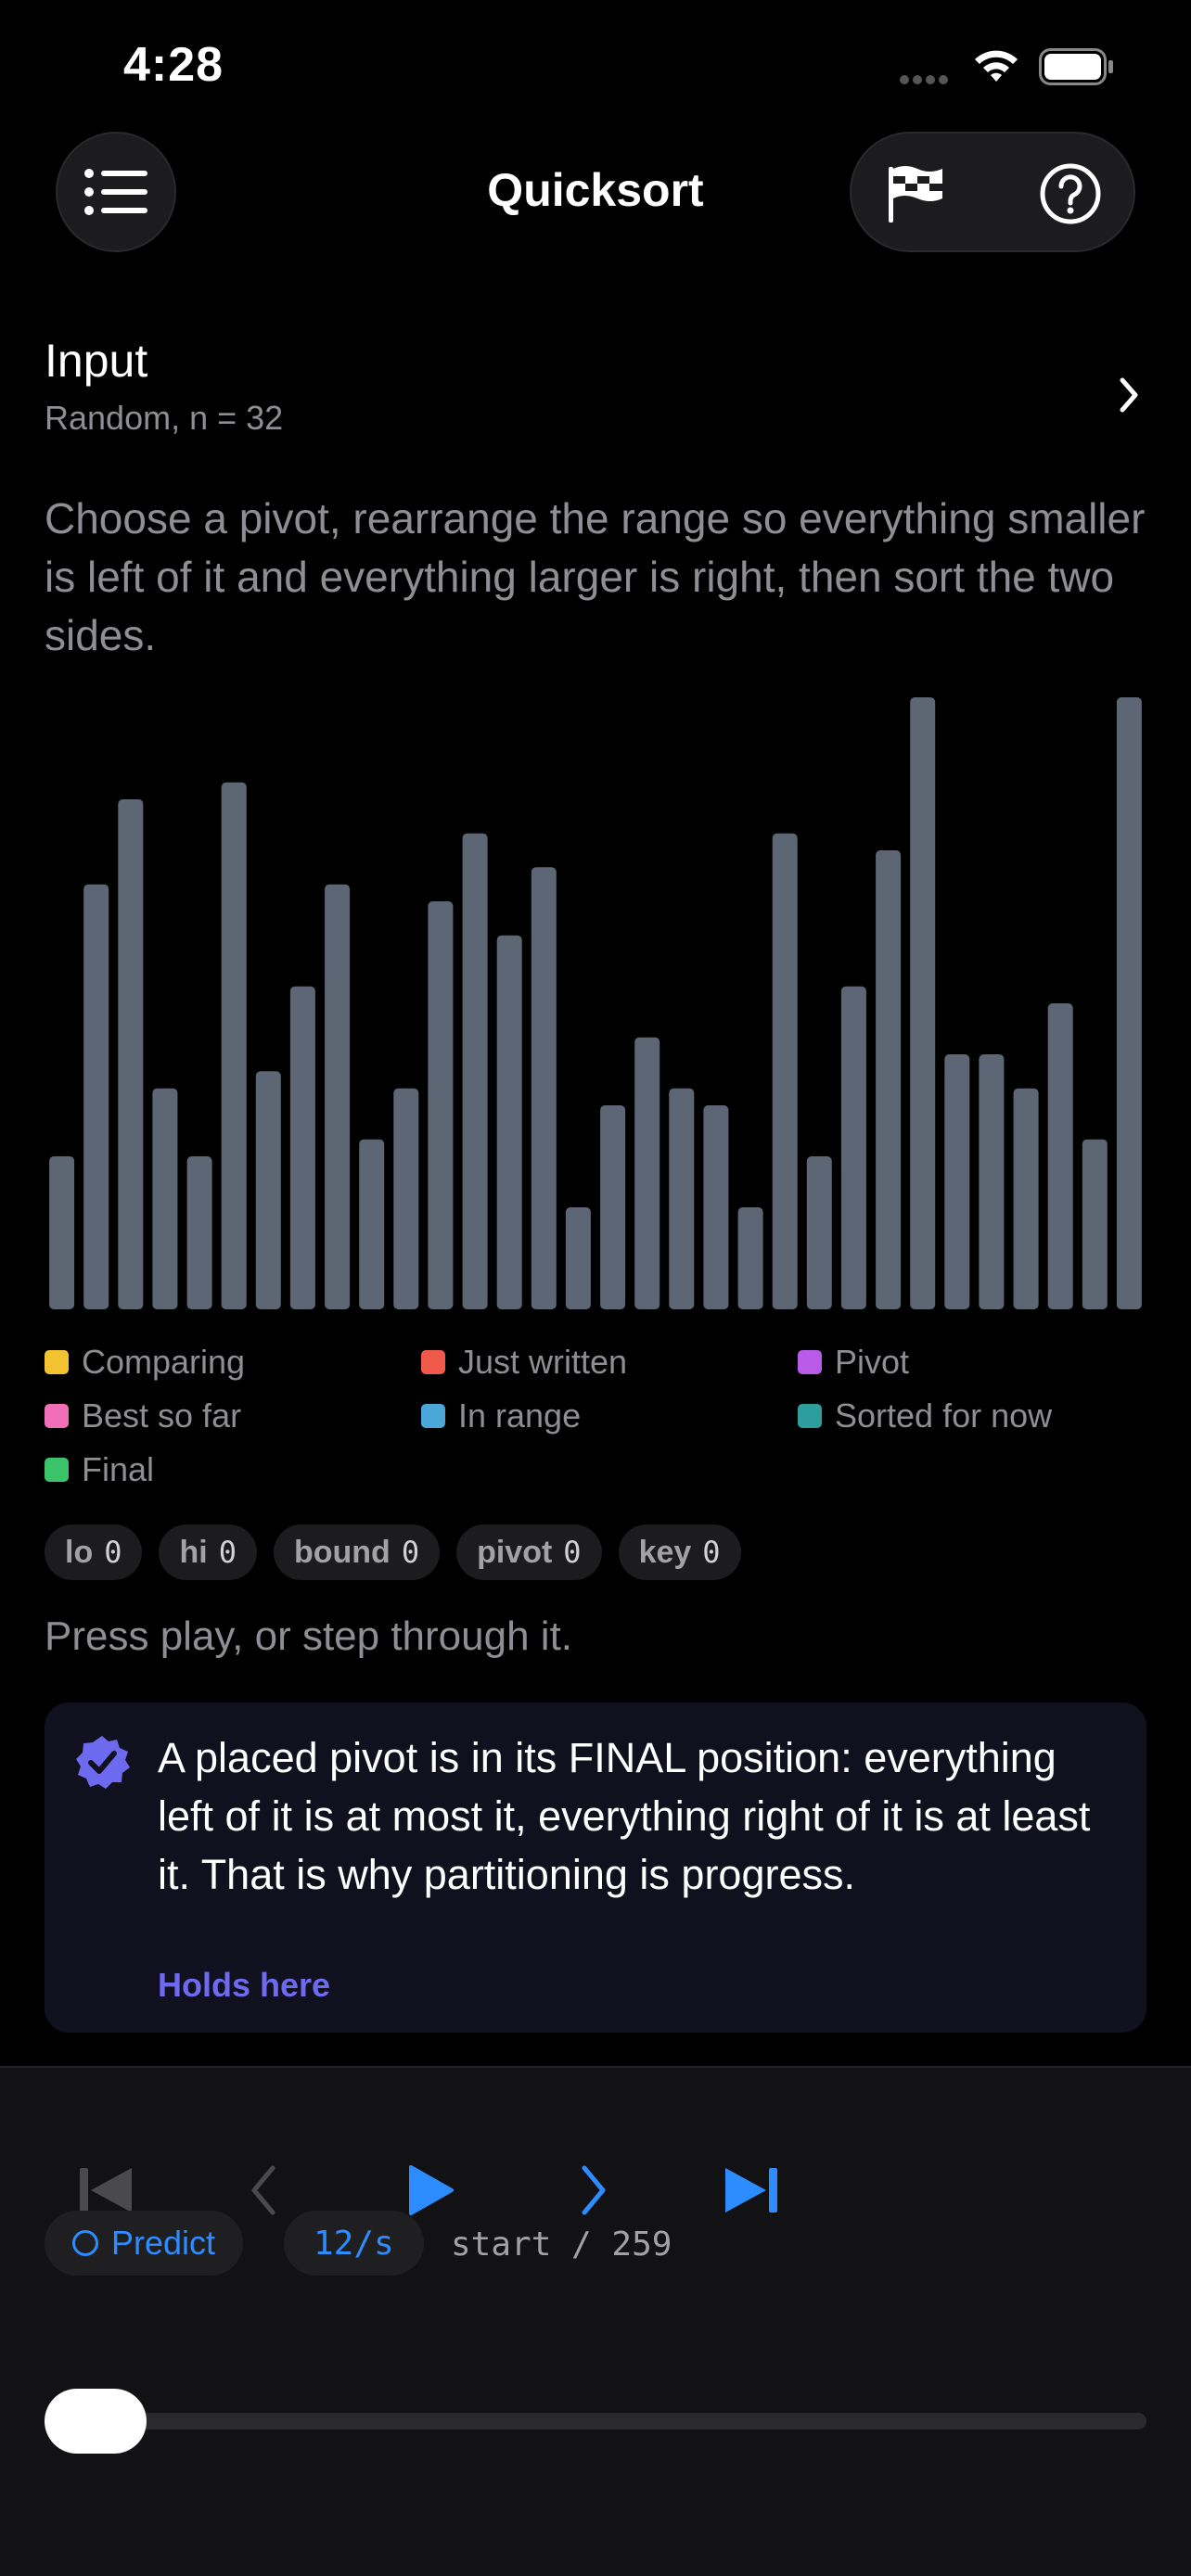 The height and width of the screenshot is (2576, 1191). Describe the element at coordinates (173, 65) in the screenshot. I see `status-time: 4:28` at that location.